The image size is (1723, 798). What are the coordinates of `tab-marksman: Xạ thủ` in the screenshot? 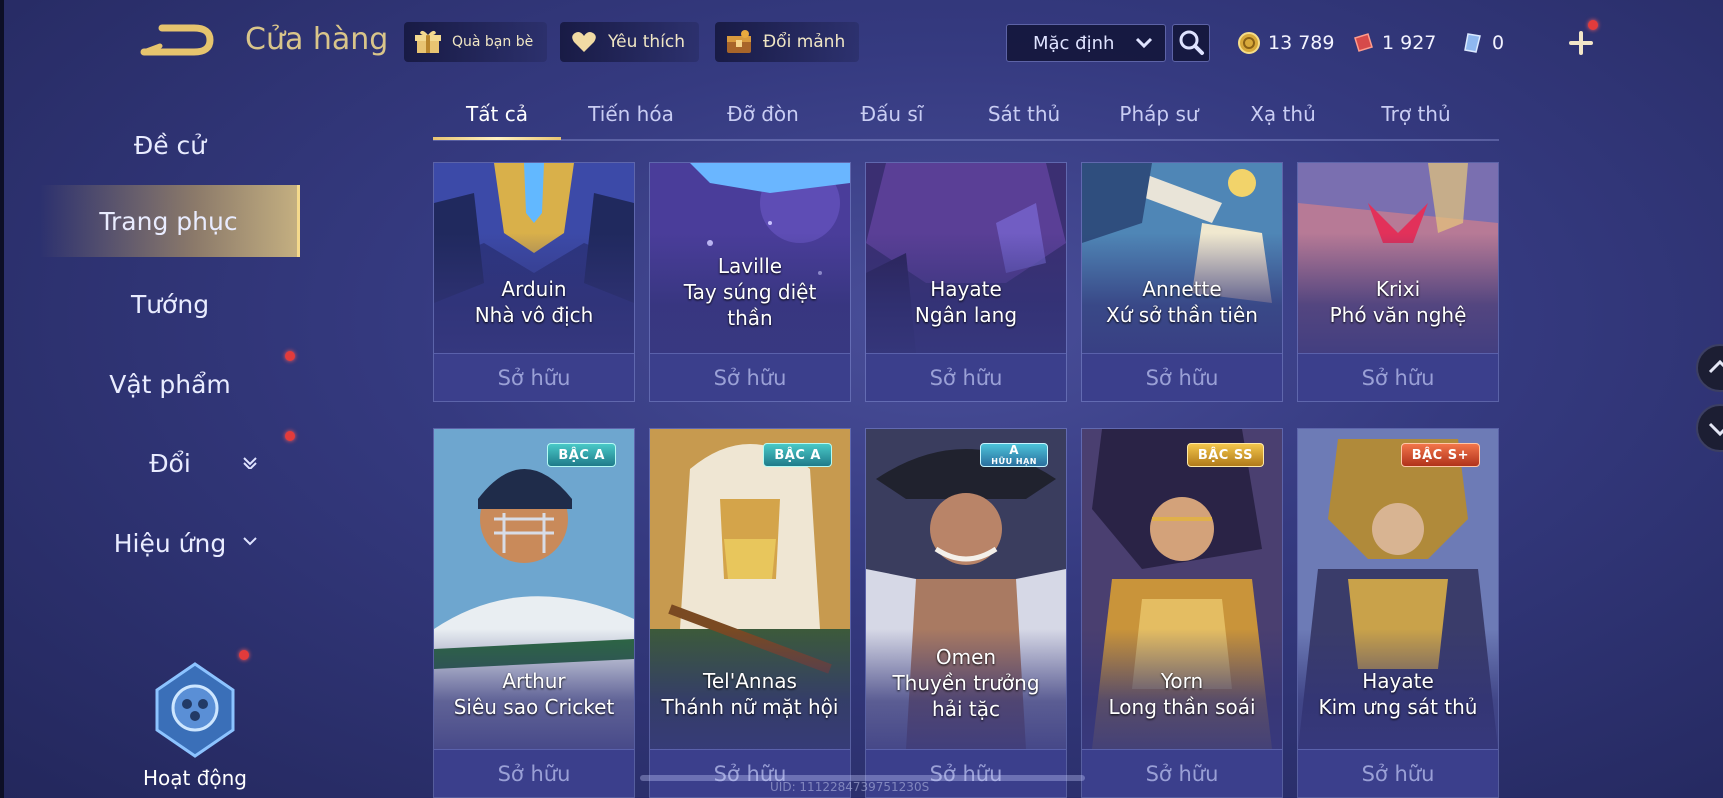 It's located at (1283, 120).